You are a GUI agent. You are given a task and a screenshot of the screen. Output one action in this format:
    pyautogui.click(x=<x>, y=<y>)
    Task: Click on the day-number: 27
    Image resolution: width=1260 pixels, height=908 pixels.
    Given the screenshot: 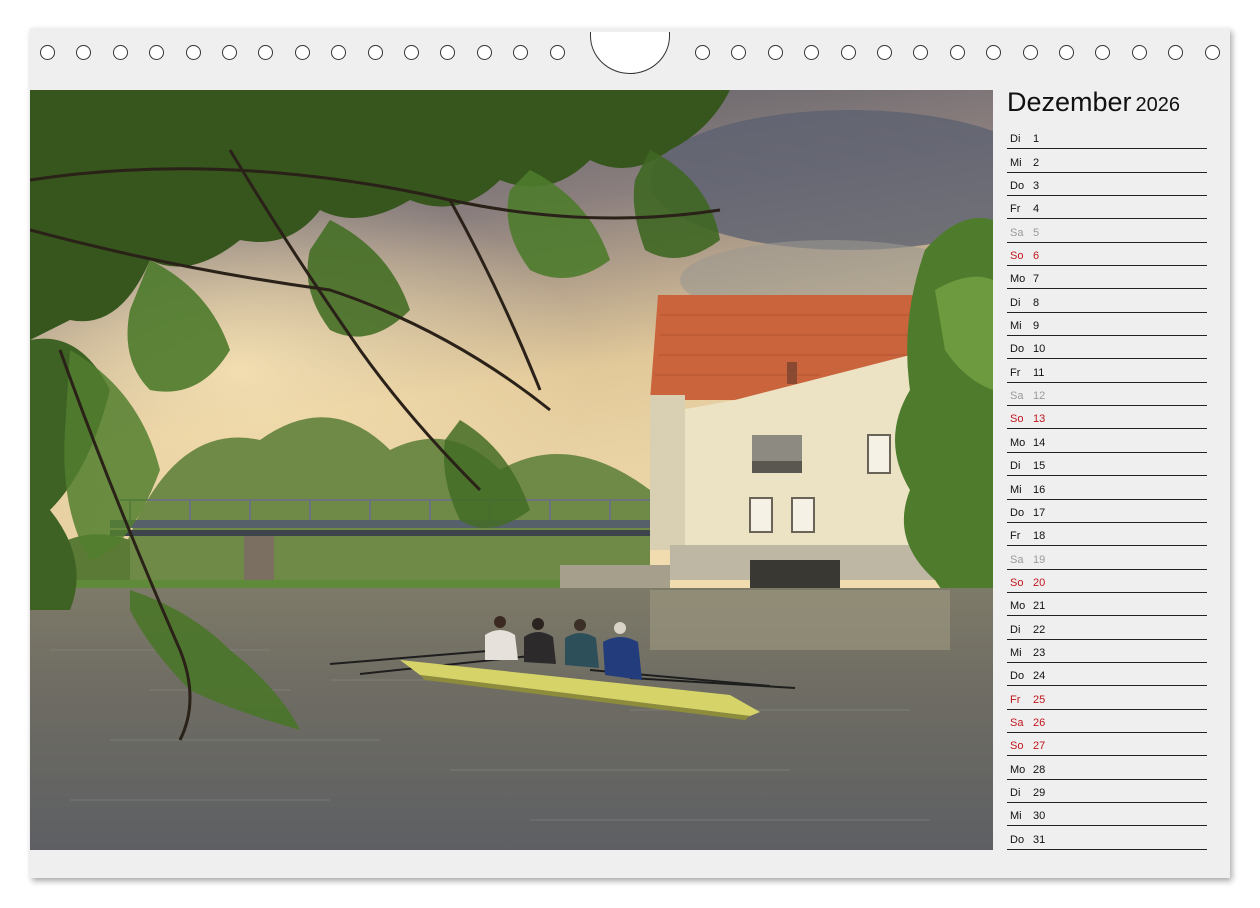 What is the action you would take?
    pyautogui.click(x=1039, y=746)
    